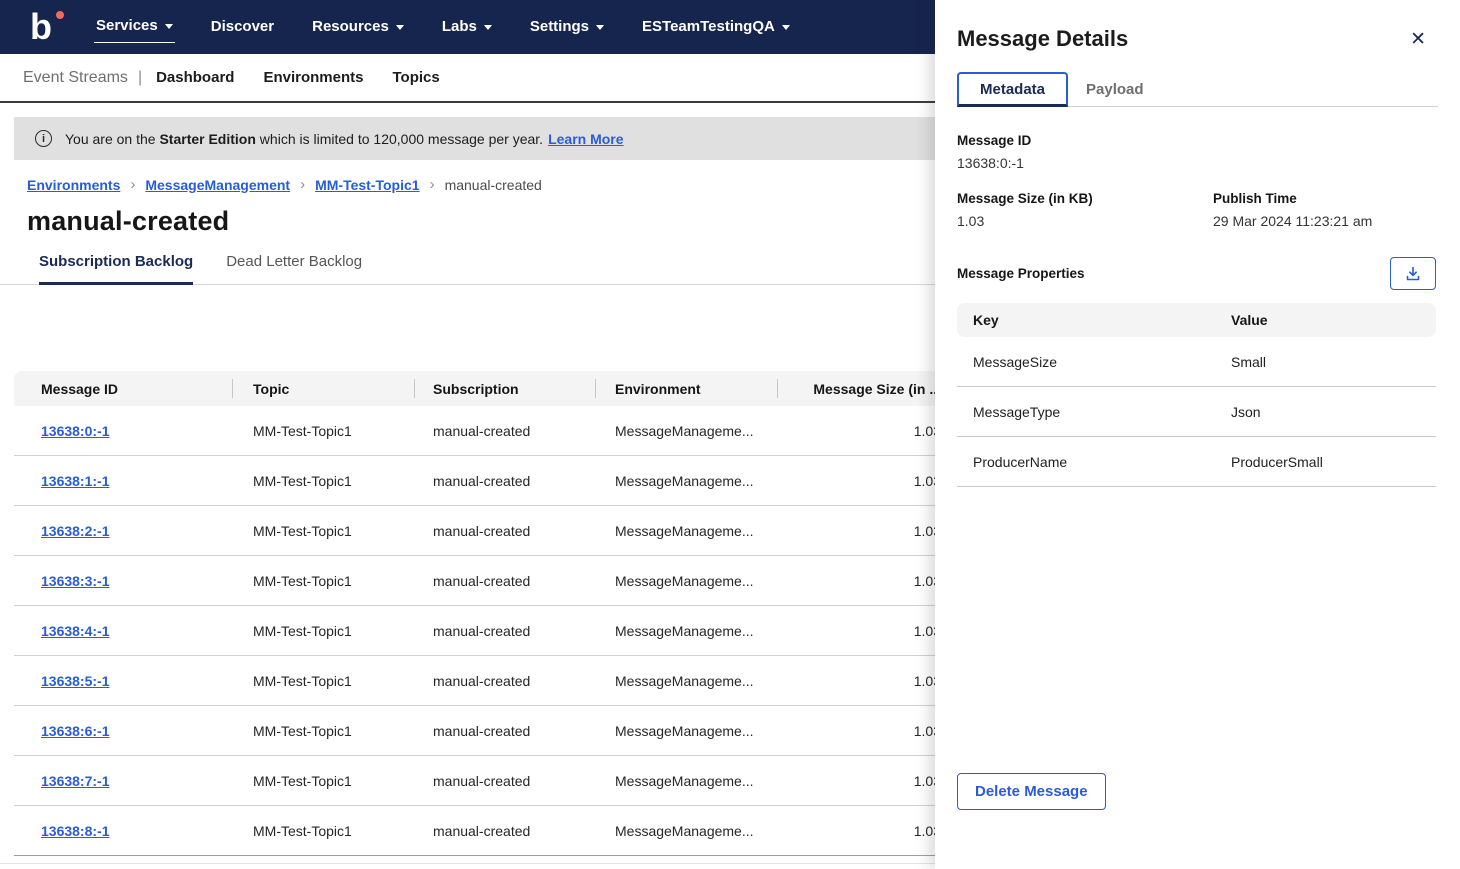 Image resolution: width=1460 pixels, height=869 pixels. What do you see at coordinates (1031, 791) in the screenshot?
I see `delete-message-button: Delete Message` at bounding box center [1031, 791].